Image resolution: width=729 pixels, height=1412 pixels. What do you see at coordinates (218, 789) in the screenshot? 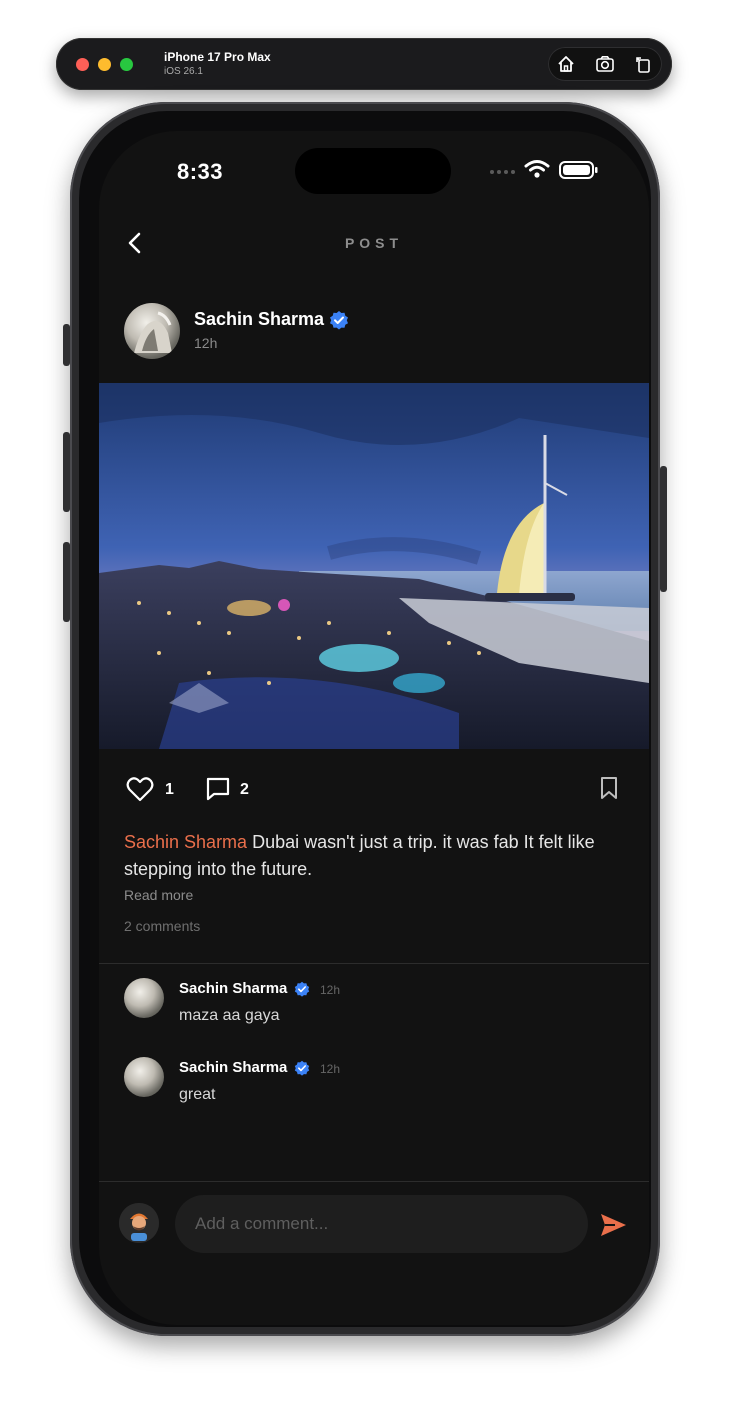
I see `comment-bubble-icon` at bounding box center [218, 789].